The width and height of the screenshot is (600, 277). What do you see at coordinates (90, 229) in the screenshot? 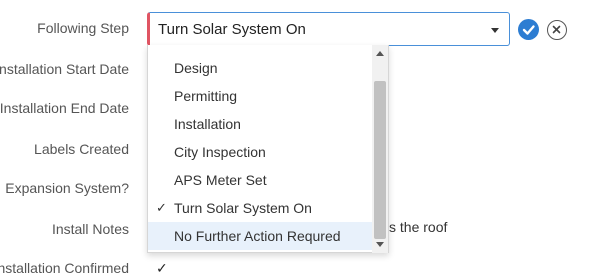
I see `label-install-notes: Install Notes` at bounding box center [90, 229].